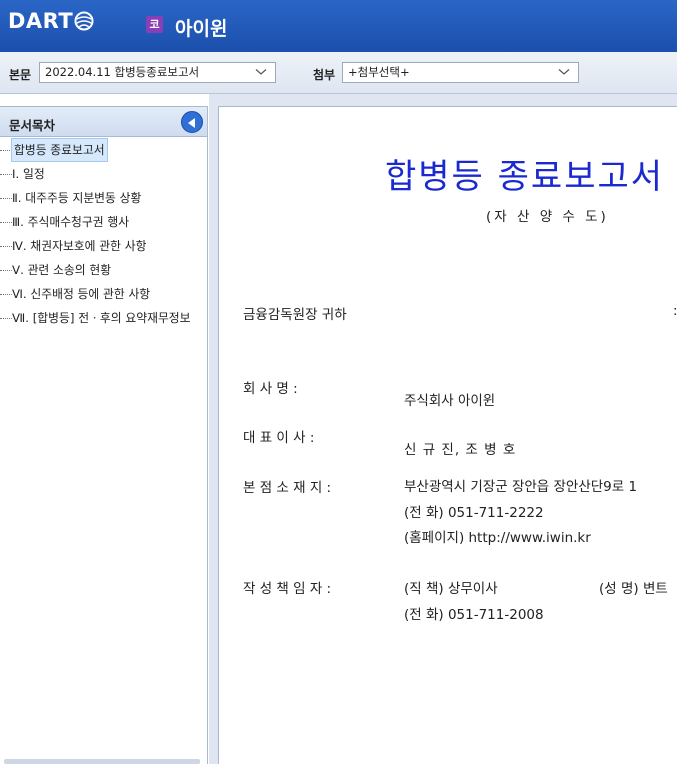 Image resolution: width=677 pixels, height=764 pixels. I want to click on attach-select-value: +첨부선택+, so click(379, 72).